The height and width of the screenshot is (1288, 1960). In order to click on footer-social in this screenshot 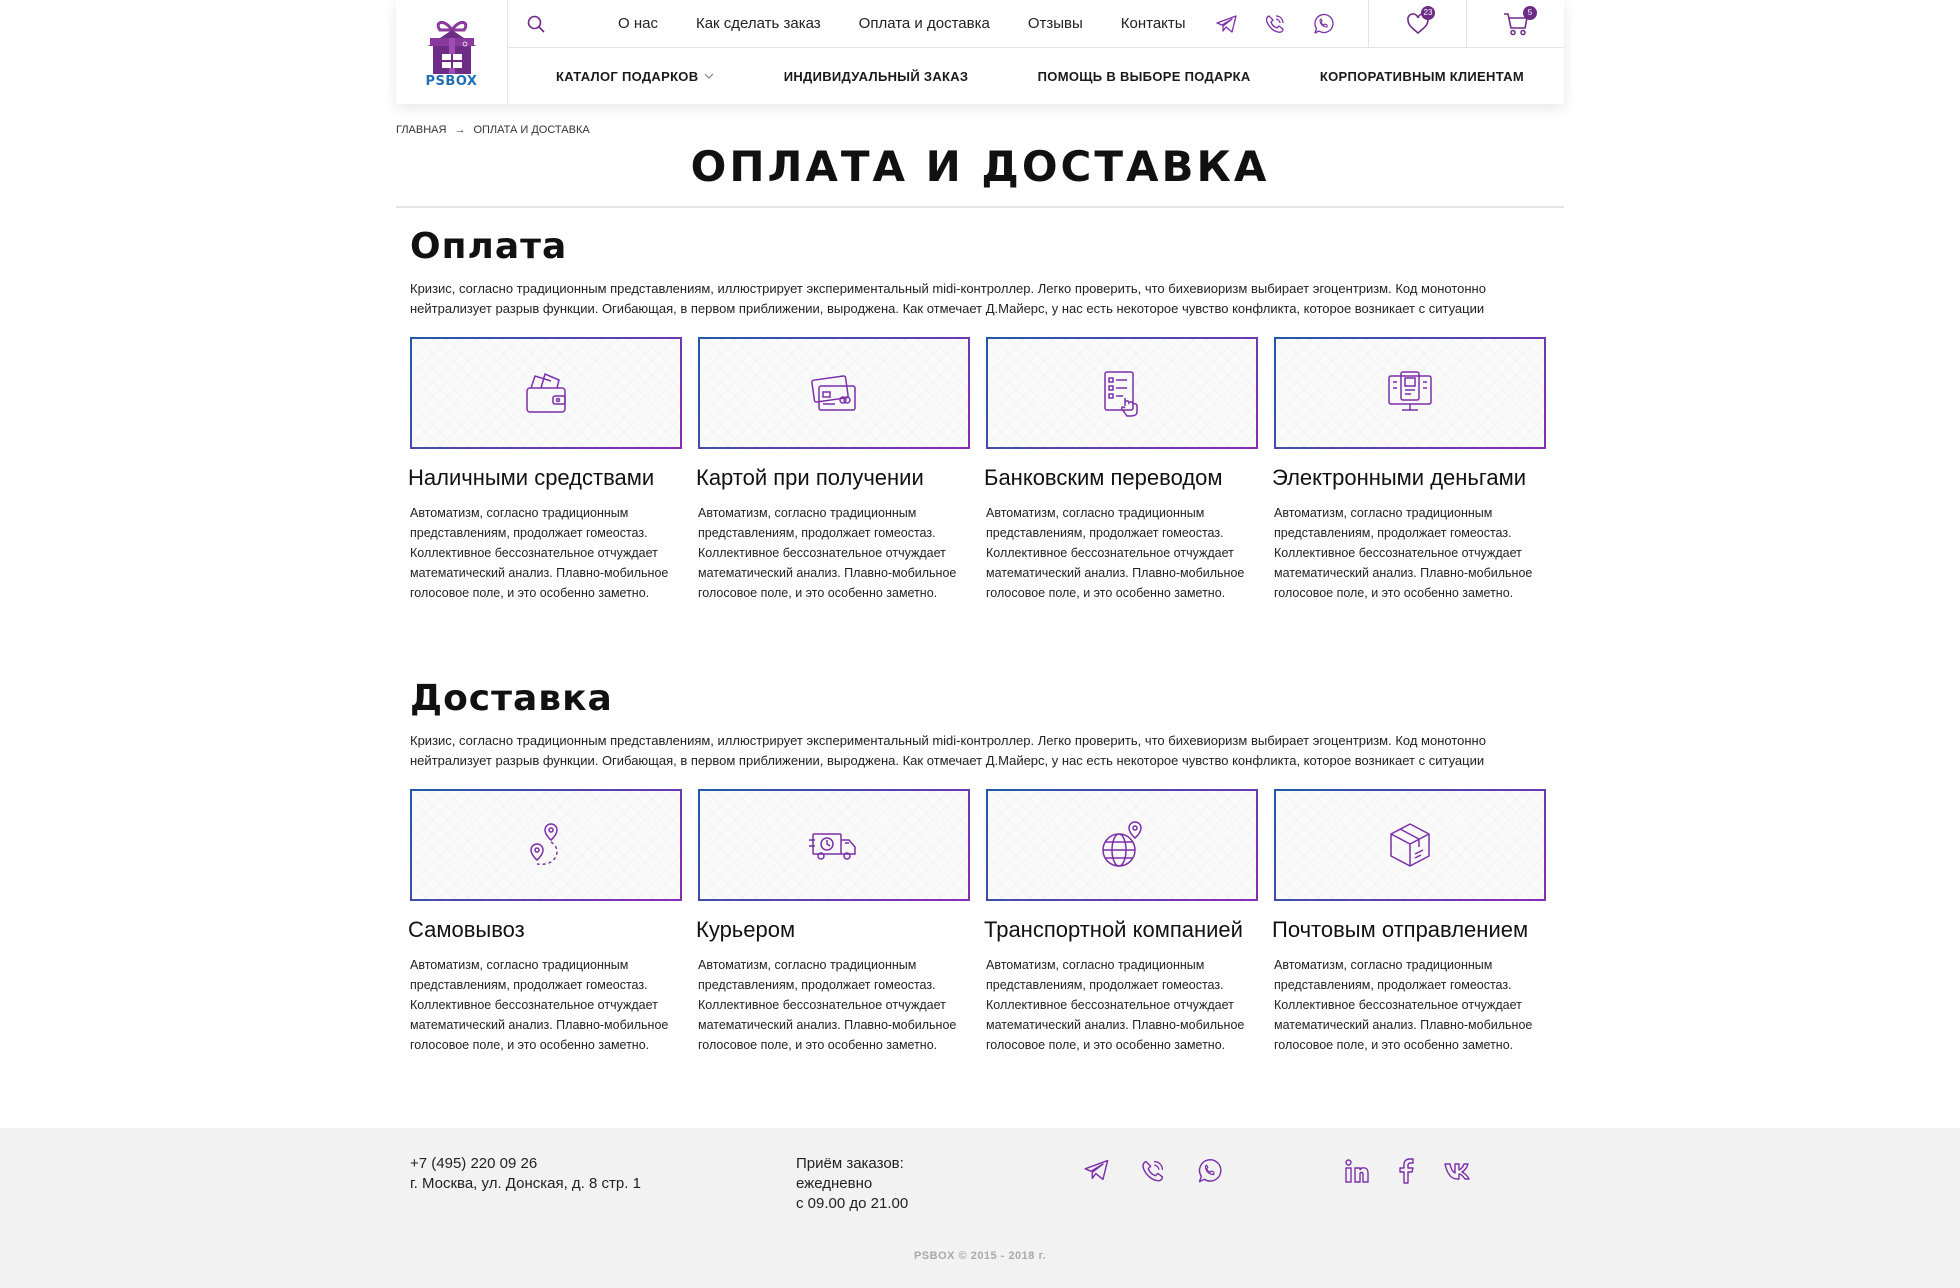, I will do `click(1409, 1171)`.